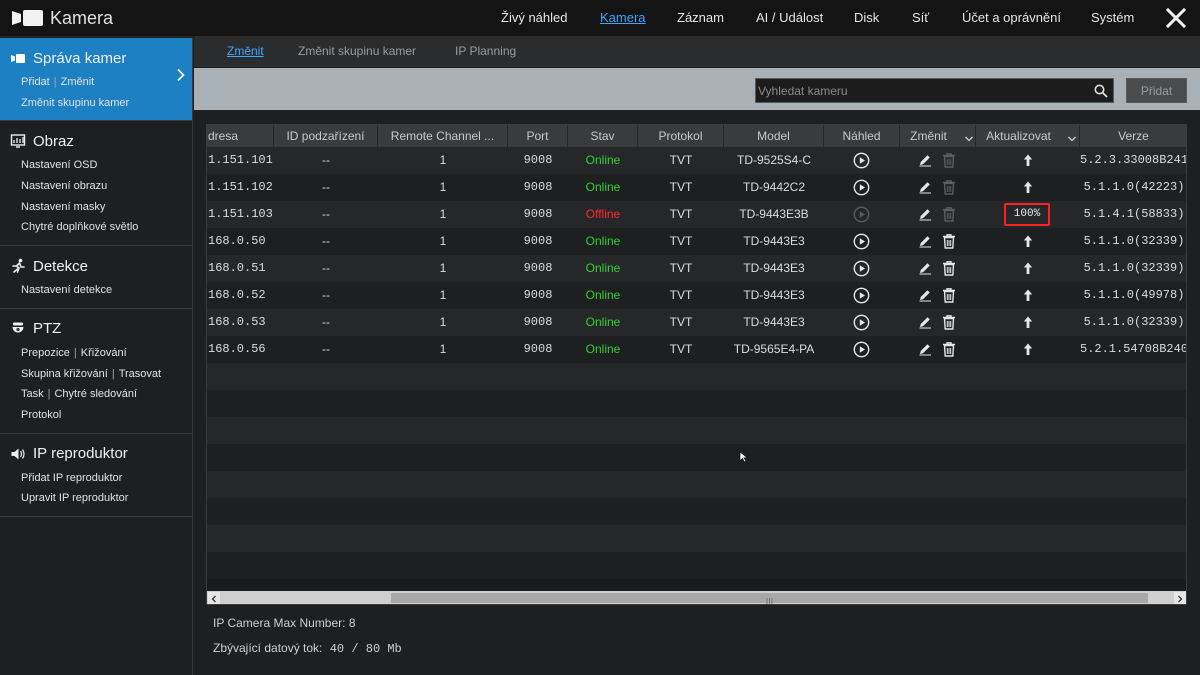  What do you see at coordinates (1133, 136) in the screenshot?
I see `column-header-verze: Verze` at bounding box center [1133, 136].